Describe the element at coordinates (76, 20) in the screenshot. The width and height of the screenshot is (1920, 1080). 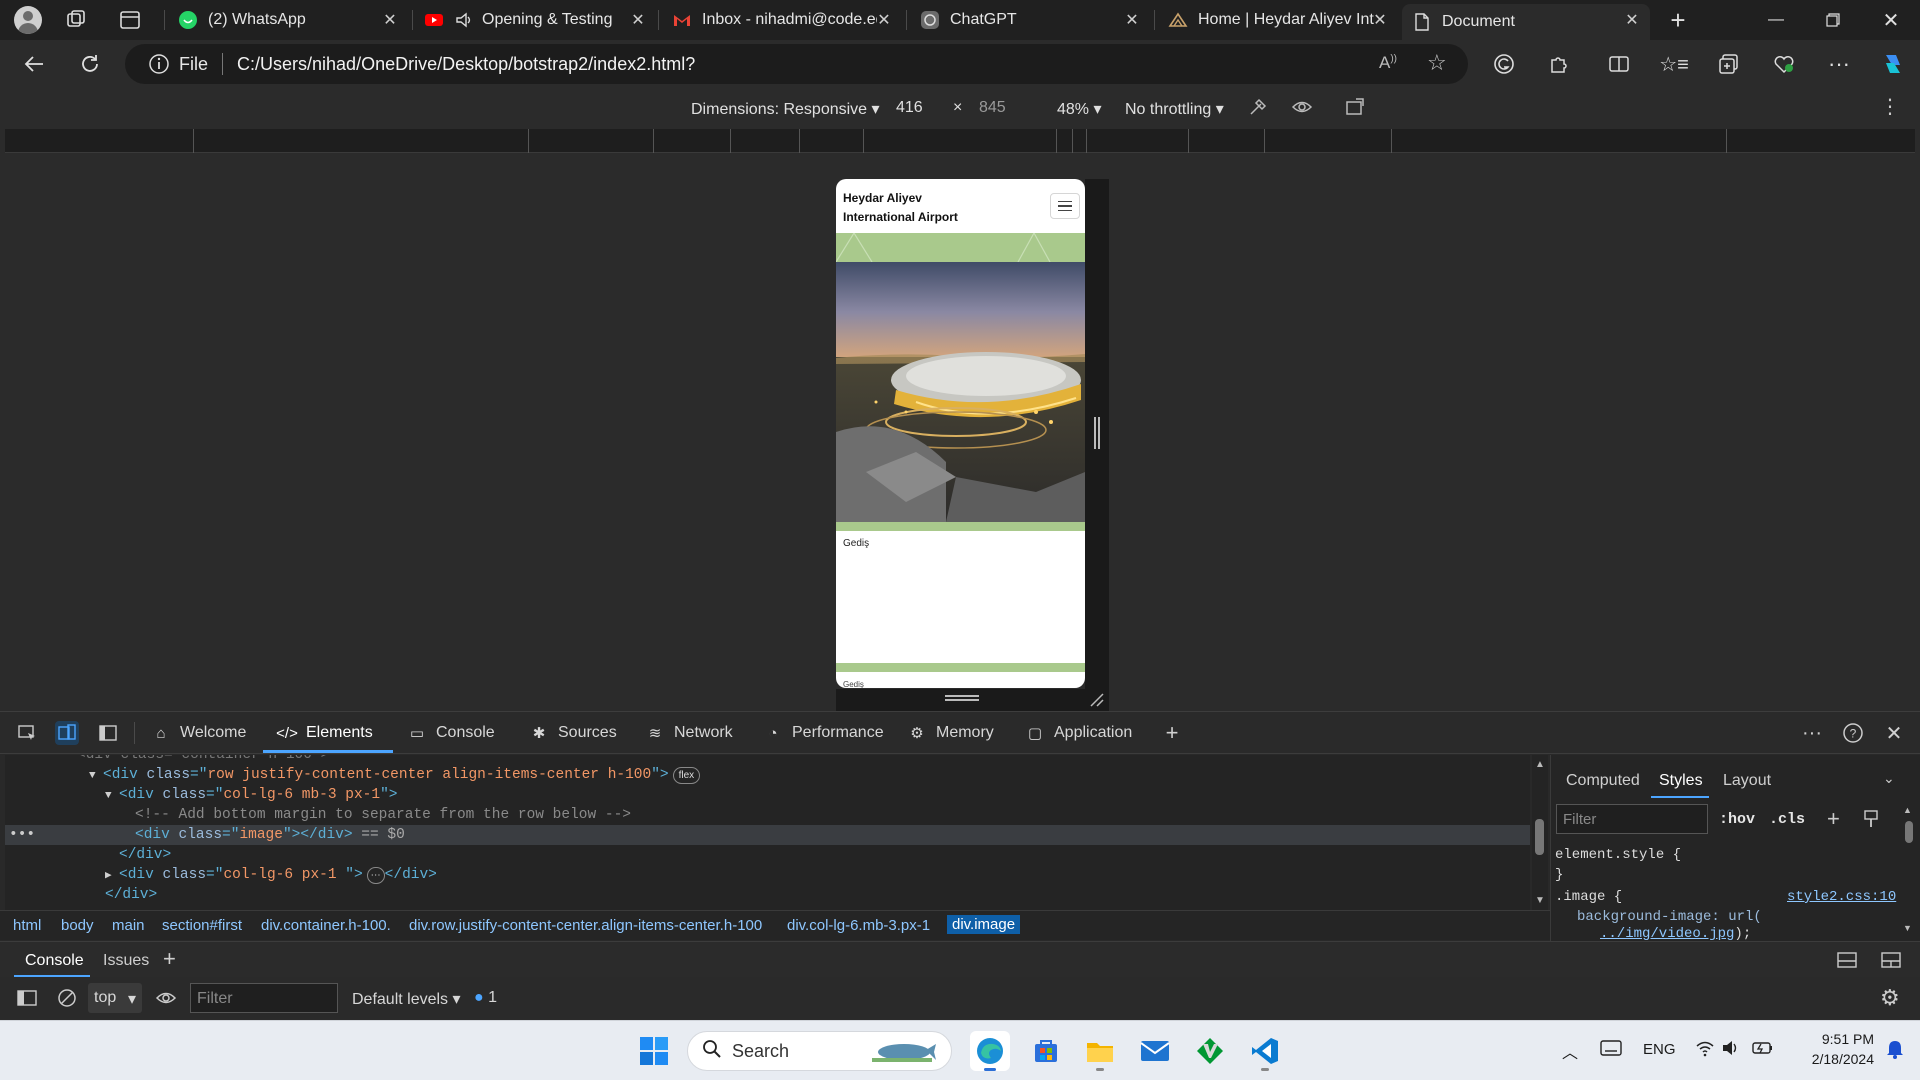
I see `workspaces-icon` at that location.